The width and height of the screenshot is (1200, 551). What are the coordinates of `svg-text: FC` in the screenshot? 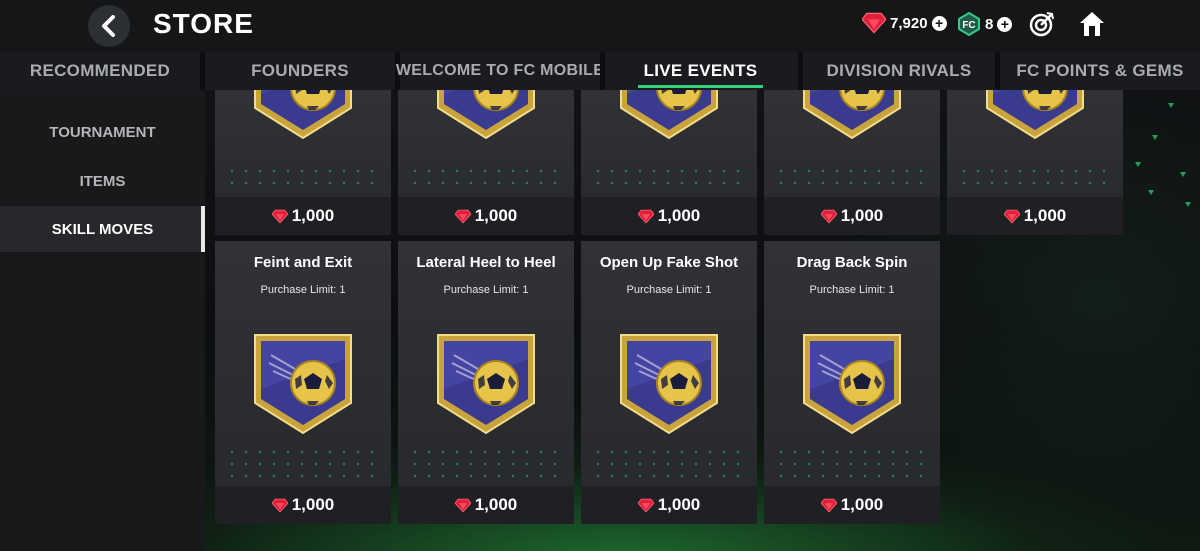 It's located at (968, 25).